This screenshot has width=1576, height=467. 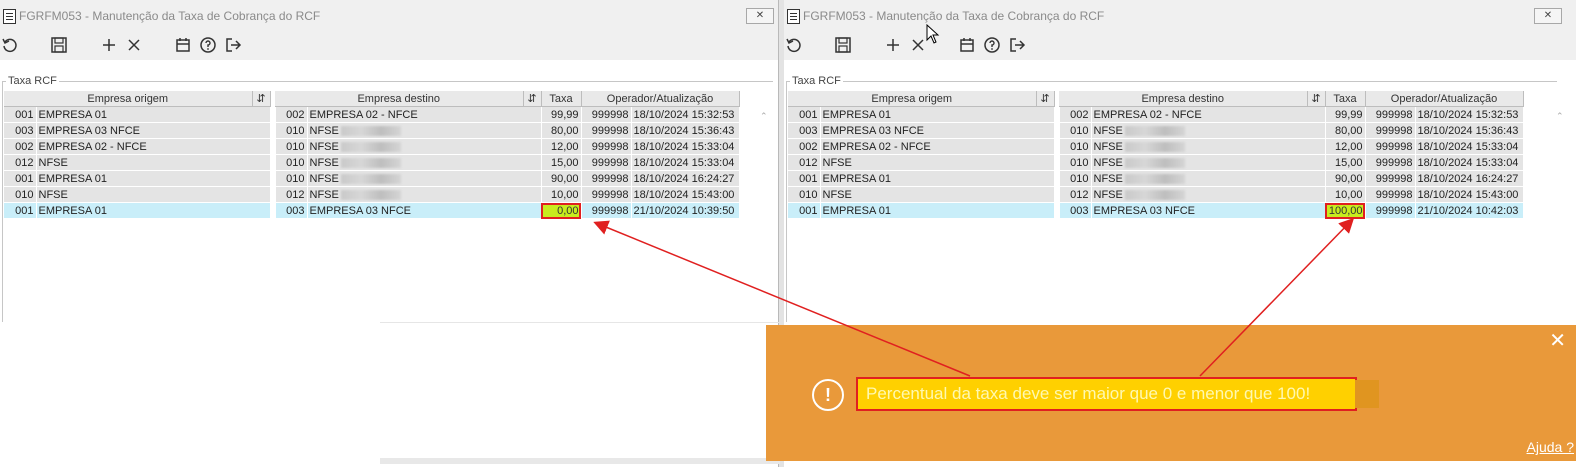 What do you see at coordinates (561, 146) in the screenshot?
I see `taxa-cell: 12,00` at bounding box center [561, 146].